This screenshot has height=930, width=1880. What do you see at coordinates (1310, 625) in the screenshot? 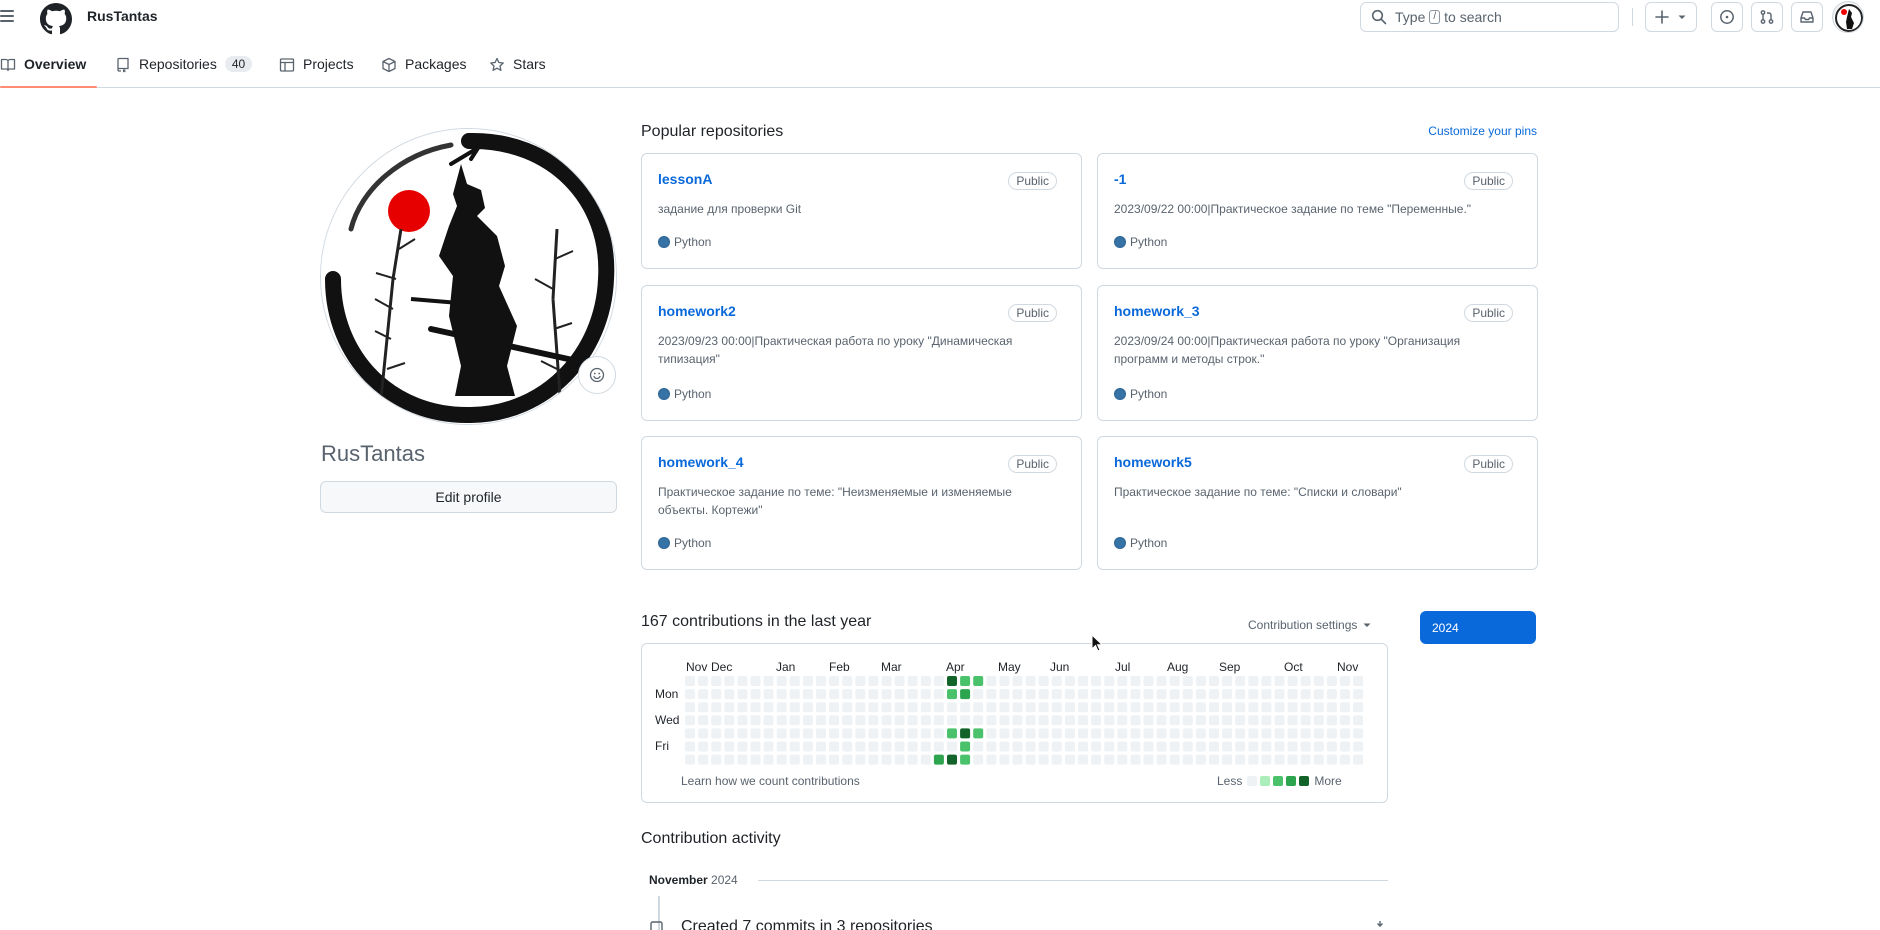
I see `contribution-settings-dropdown: Contribution settings` at bounding box center [1310, 625].